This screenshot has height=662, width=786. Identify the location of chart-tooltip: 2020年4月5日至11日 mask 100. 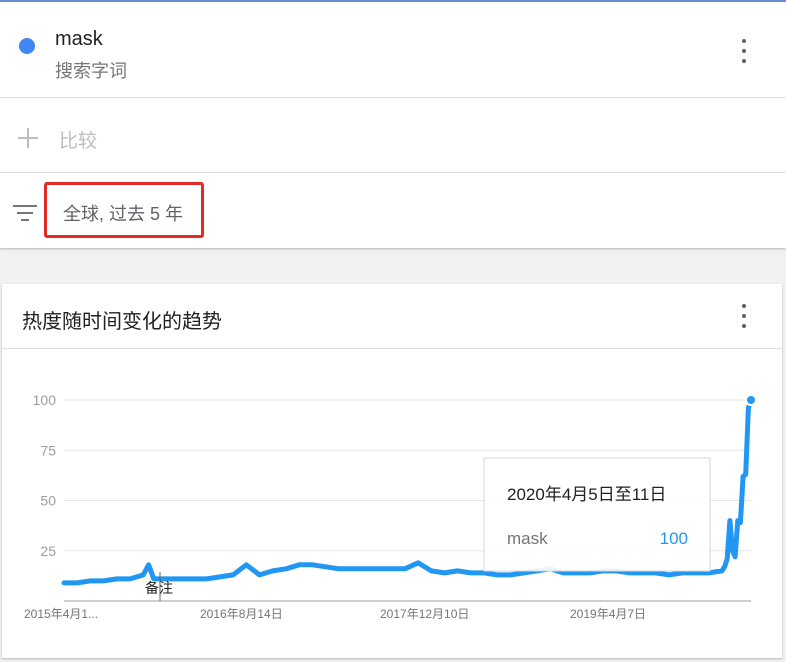
(597, 514).